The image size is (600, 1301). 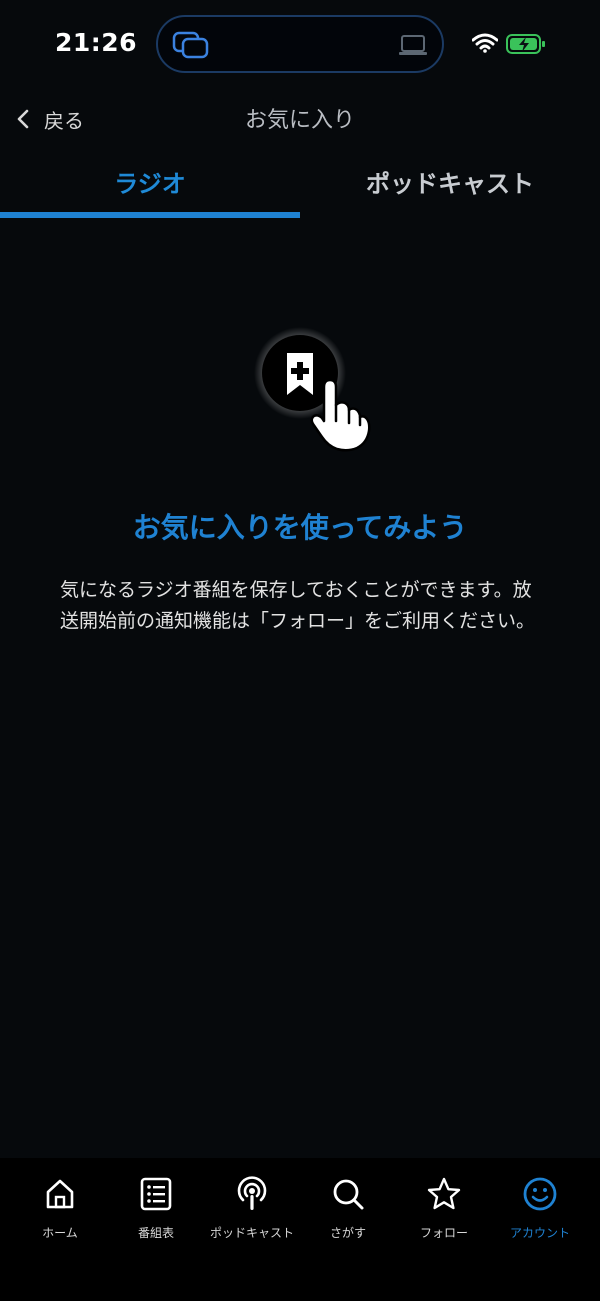 What do you see at coordinates (485, 43) in the screenshot?
I see `wifi-icon` at bounding box center [485, 43].